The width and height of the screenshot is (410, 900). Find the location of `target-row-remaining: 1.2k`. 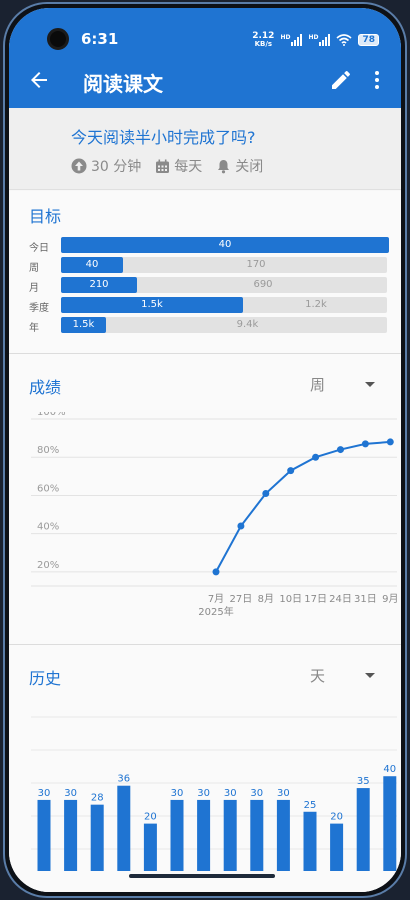

target-row-remaining: 1.2k is located at coordinates (316, 304).